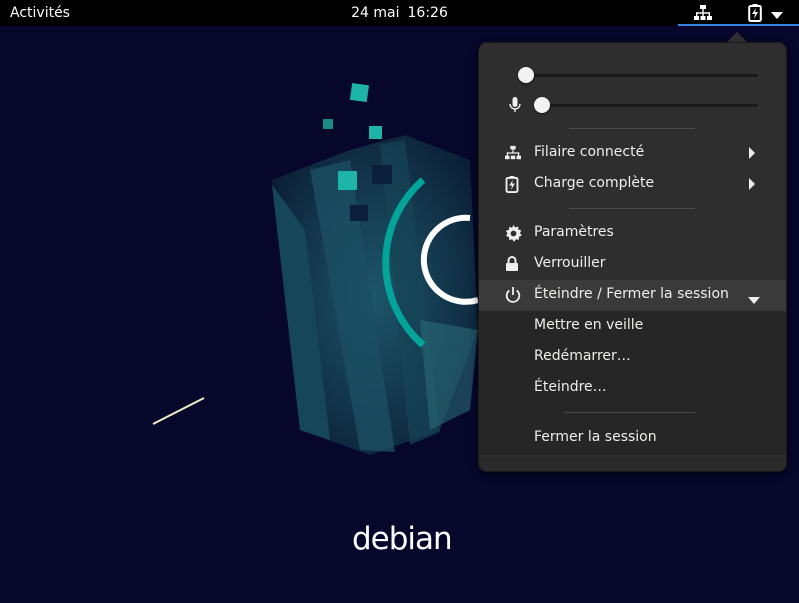 The image size is (799, 603). I want to click on shutdown-group-label: Éteindre / Fermer la session, so click(631, 294).